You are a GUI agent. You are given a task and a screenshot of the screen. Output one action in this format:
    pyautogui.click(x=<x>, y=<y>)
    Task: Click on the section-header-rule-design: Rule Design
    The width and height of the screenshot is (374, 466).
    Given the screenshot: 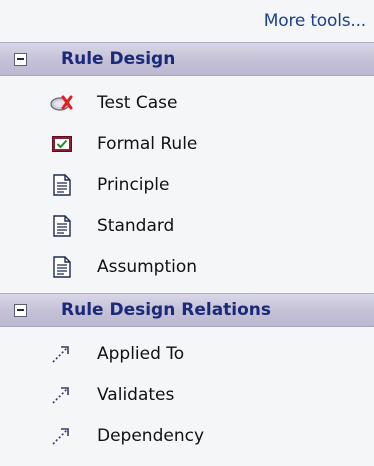 What is the action you would take?
    pyautogui.click(x=187, y=59)
    